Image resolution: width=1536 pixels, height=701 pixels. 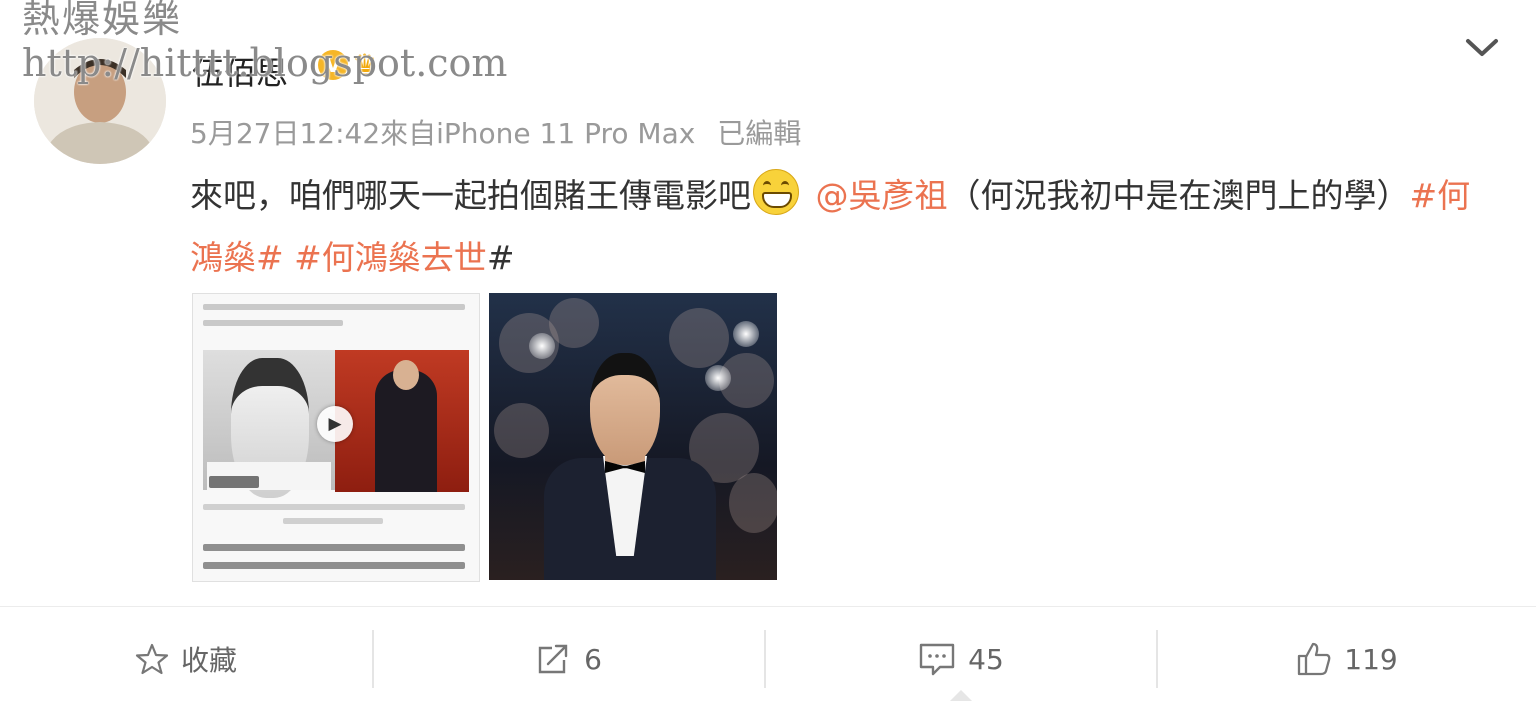 I want to click on favorite-label: 收藏, so click(x=208, y=660).